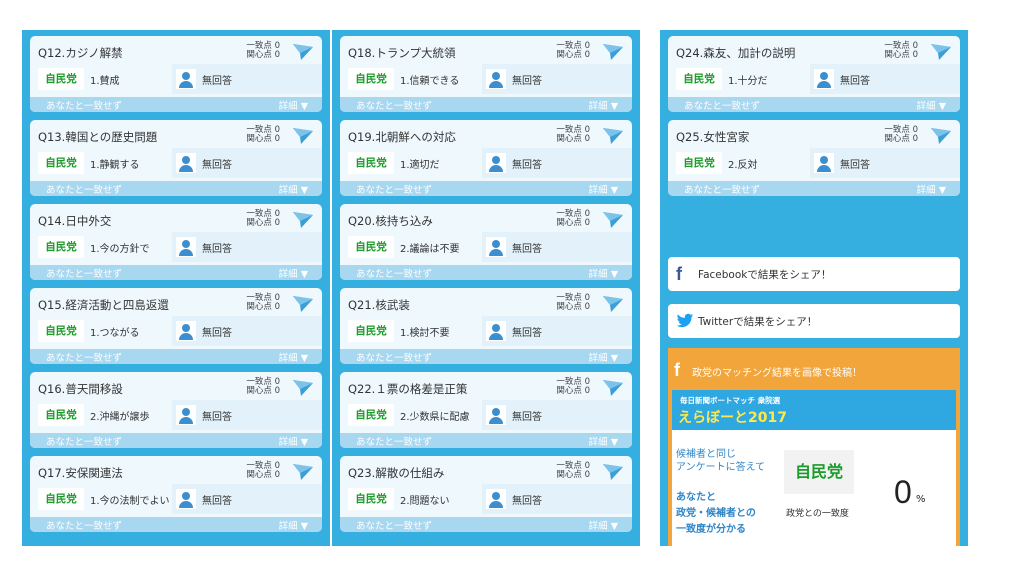 The width and height of the screenshot is (1024, 576). Describe the element at coordinates (814, 274) in the screenshot. I see `facebook-share-button: f Facebookで結果をシェア！` at that location.